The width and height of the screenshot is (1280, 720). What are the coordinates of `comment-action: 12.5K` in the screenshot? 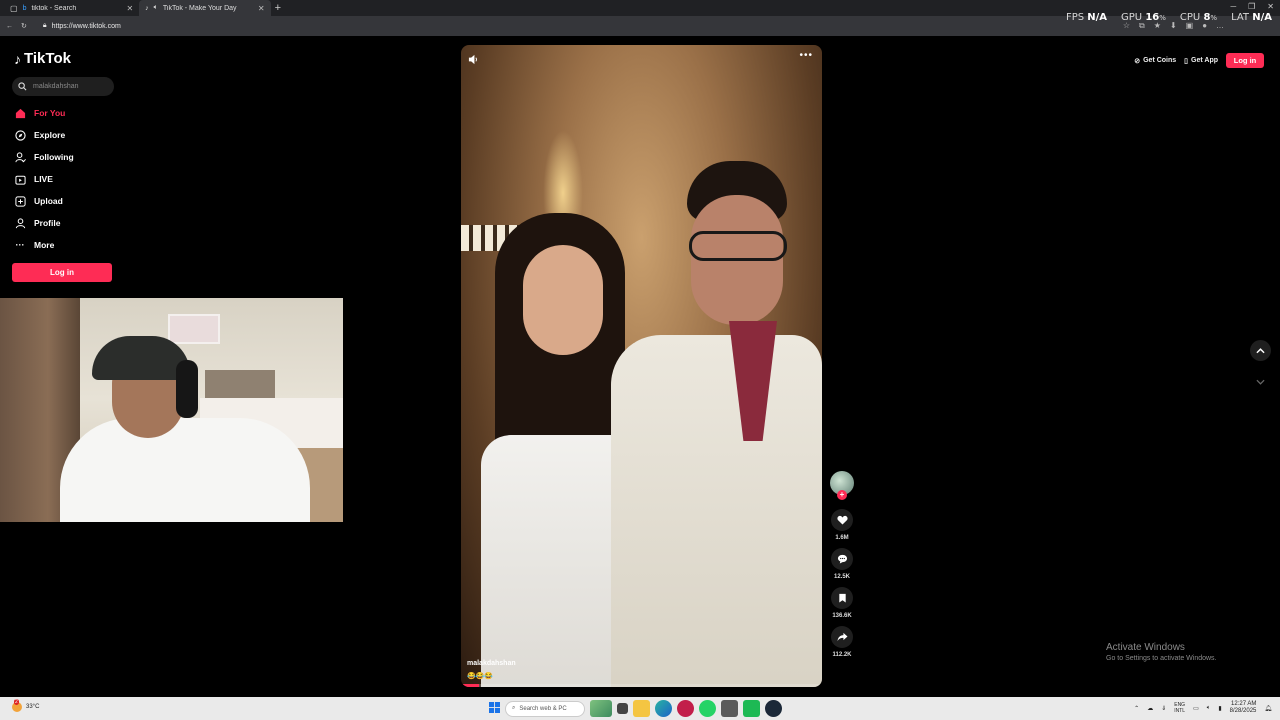 It's located at (842, 564).